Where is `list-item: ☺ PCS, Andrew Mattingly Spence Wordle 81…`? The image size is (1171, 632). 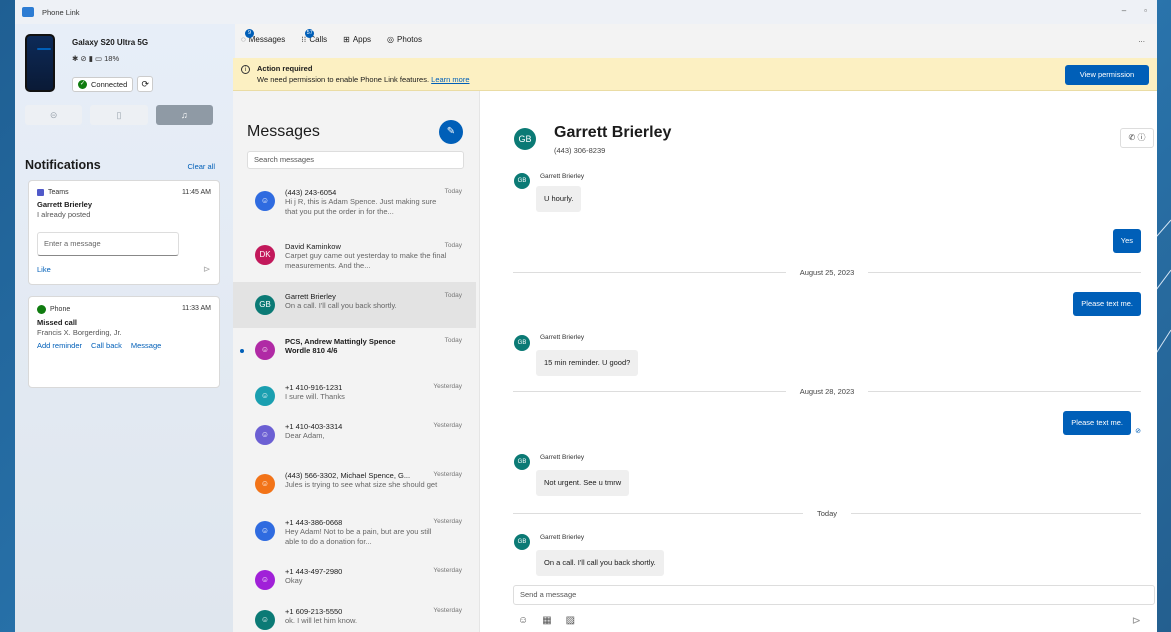 list-item: ☺ PCS, Andrew Mattingly Spence Wordle 81… is located at coordinates (354, 350).